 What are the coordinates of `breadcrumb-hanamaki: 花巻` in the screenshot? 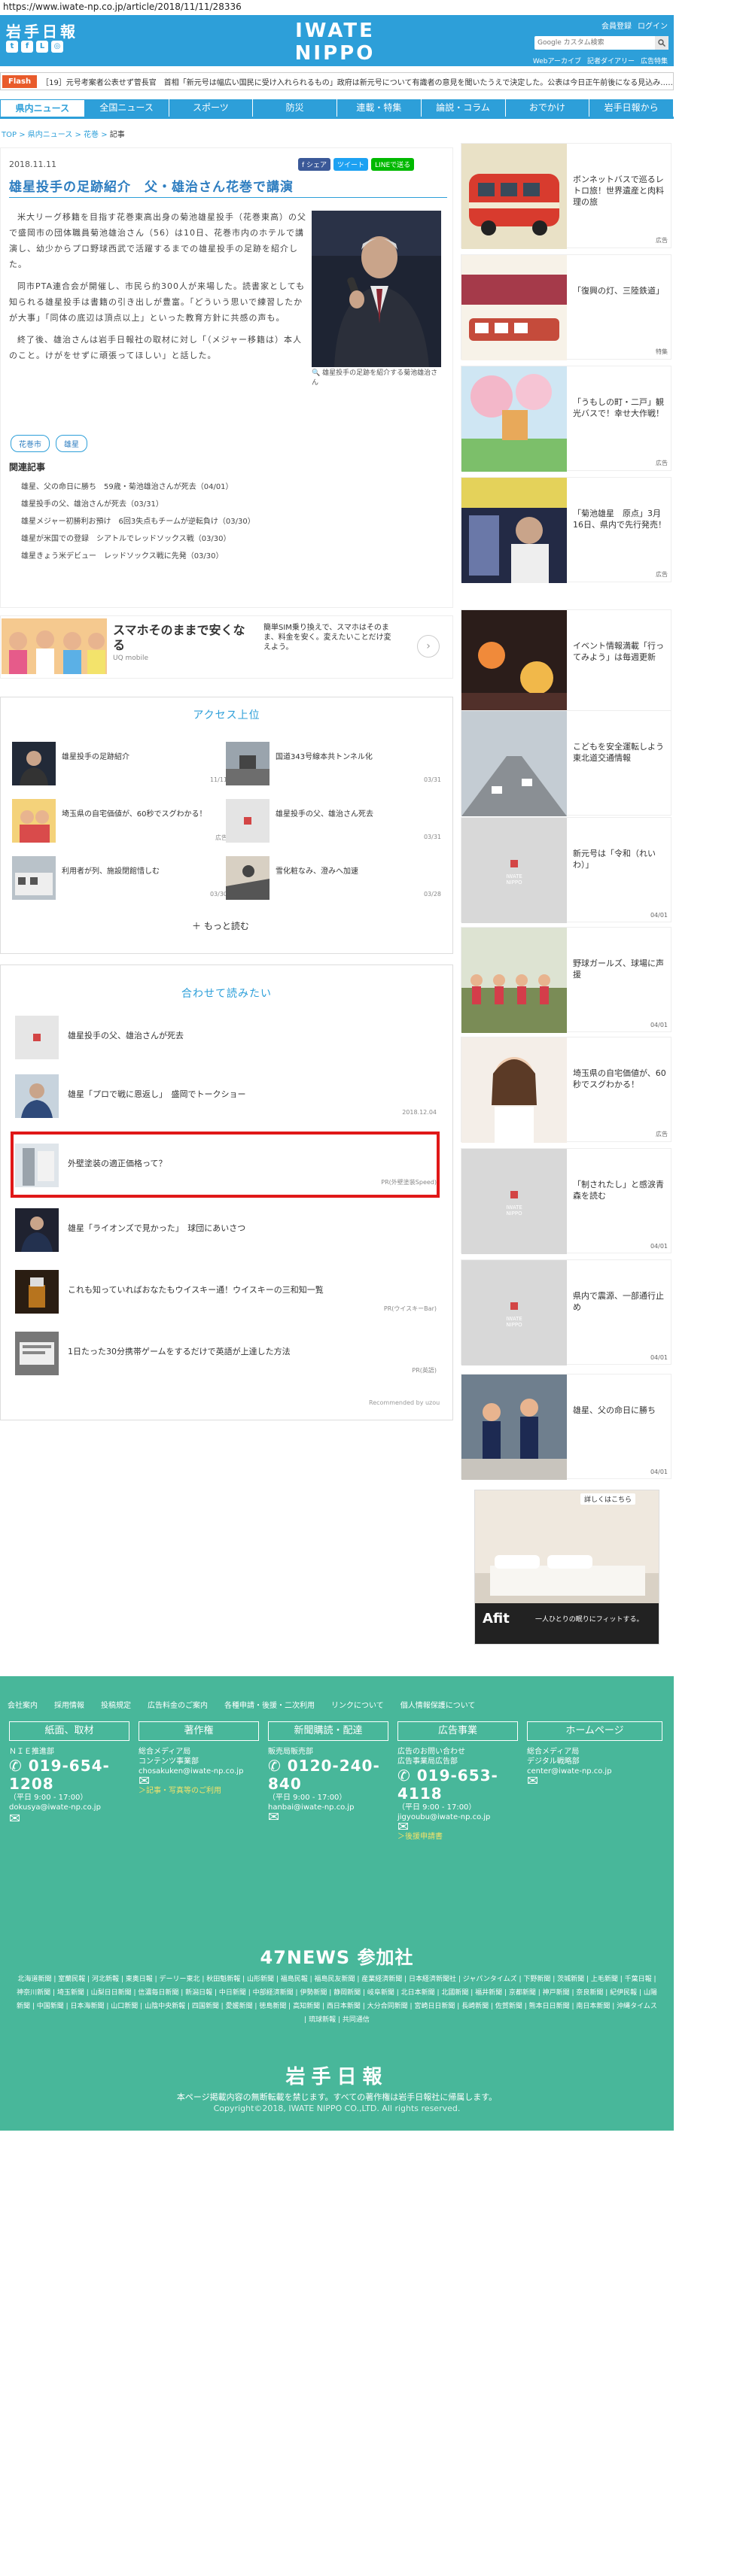 It's located at (91, 135).